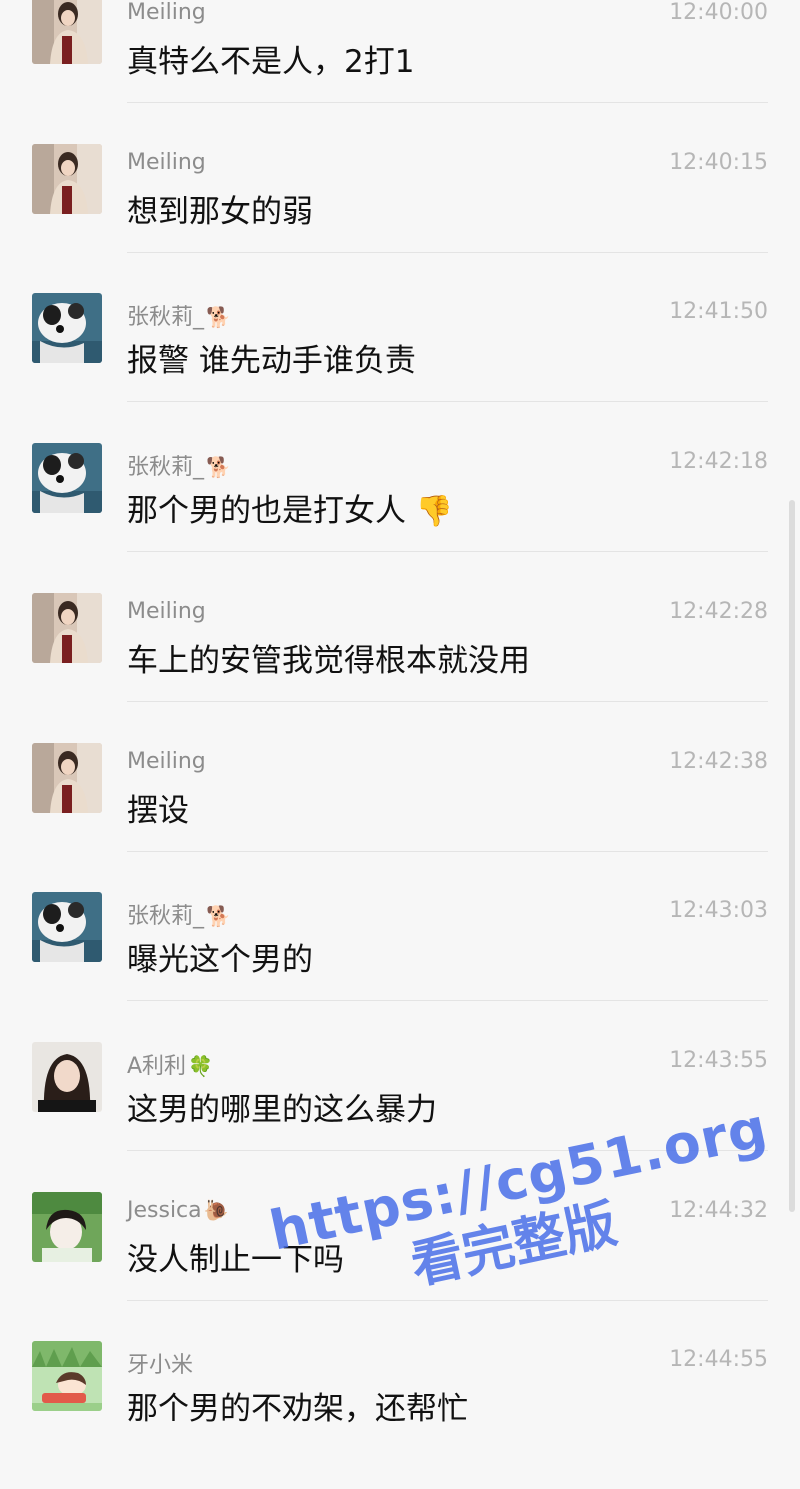  Describe the element at coordinates (297, 1409) in the screenshot. I see `message-text: 那个男的不劝架，还帮忙` at that location.